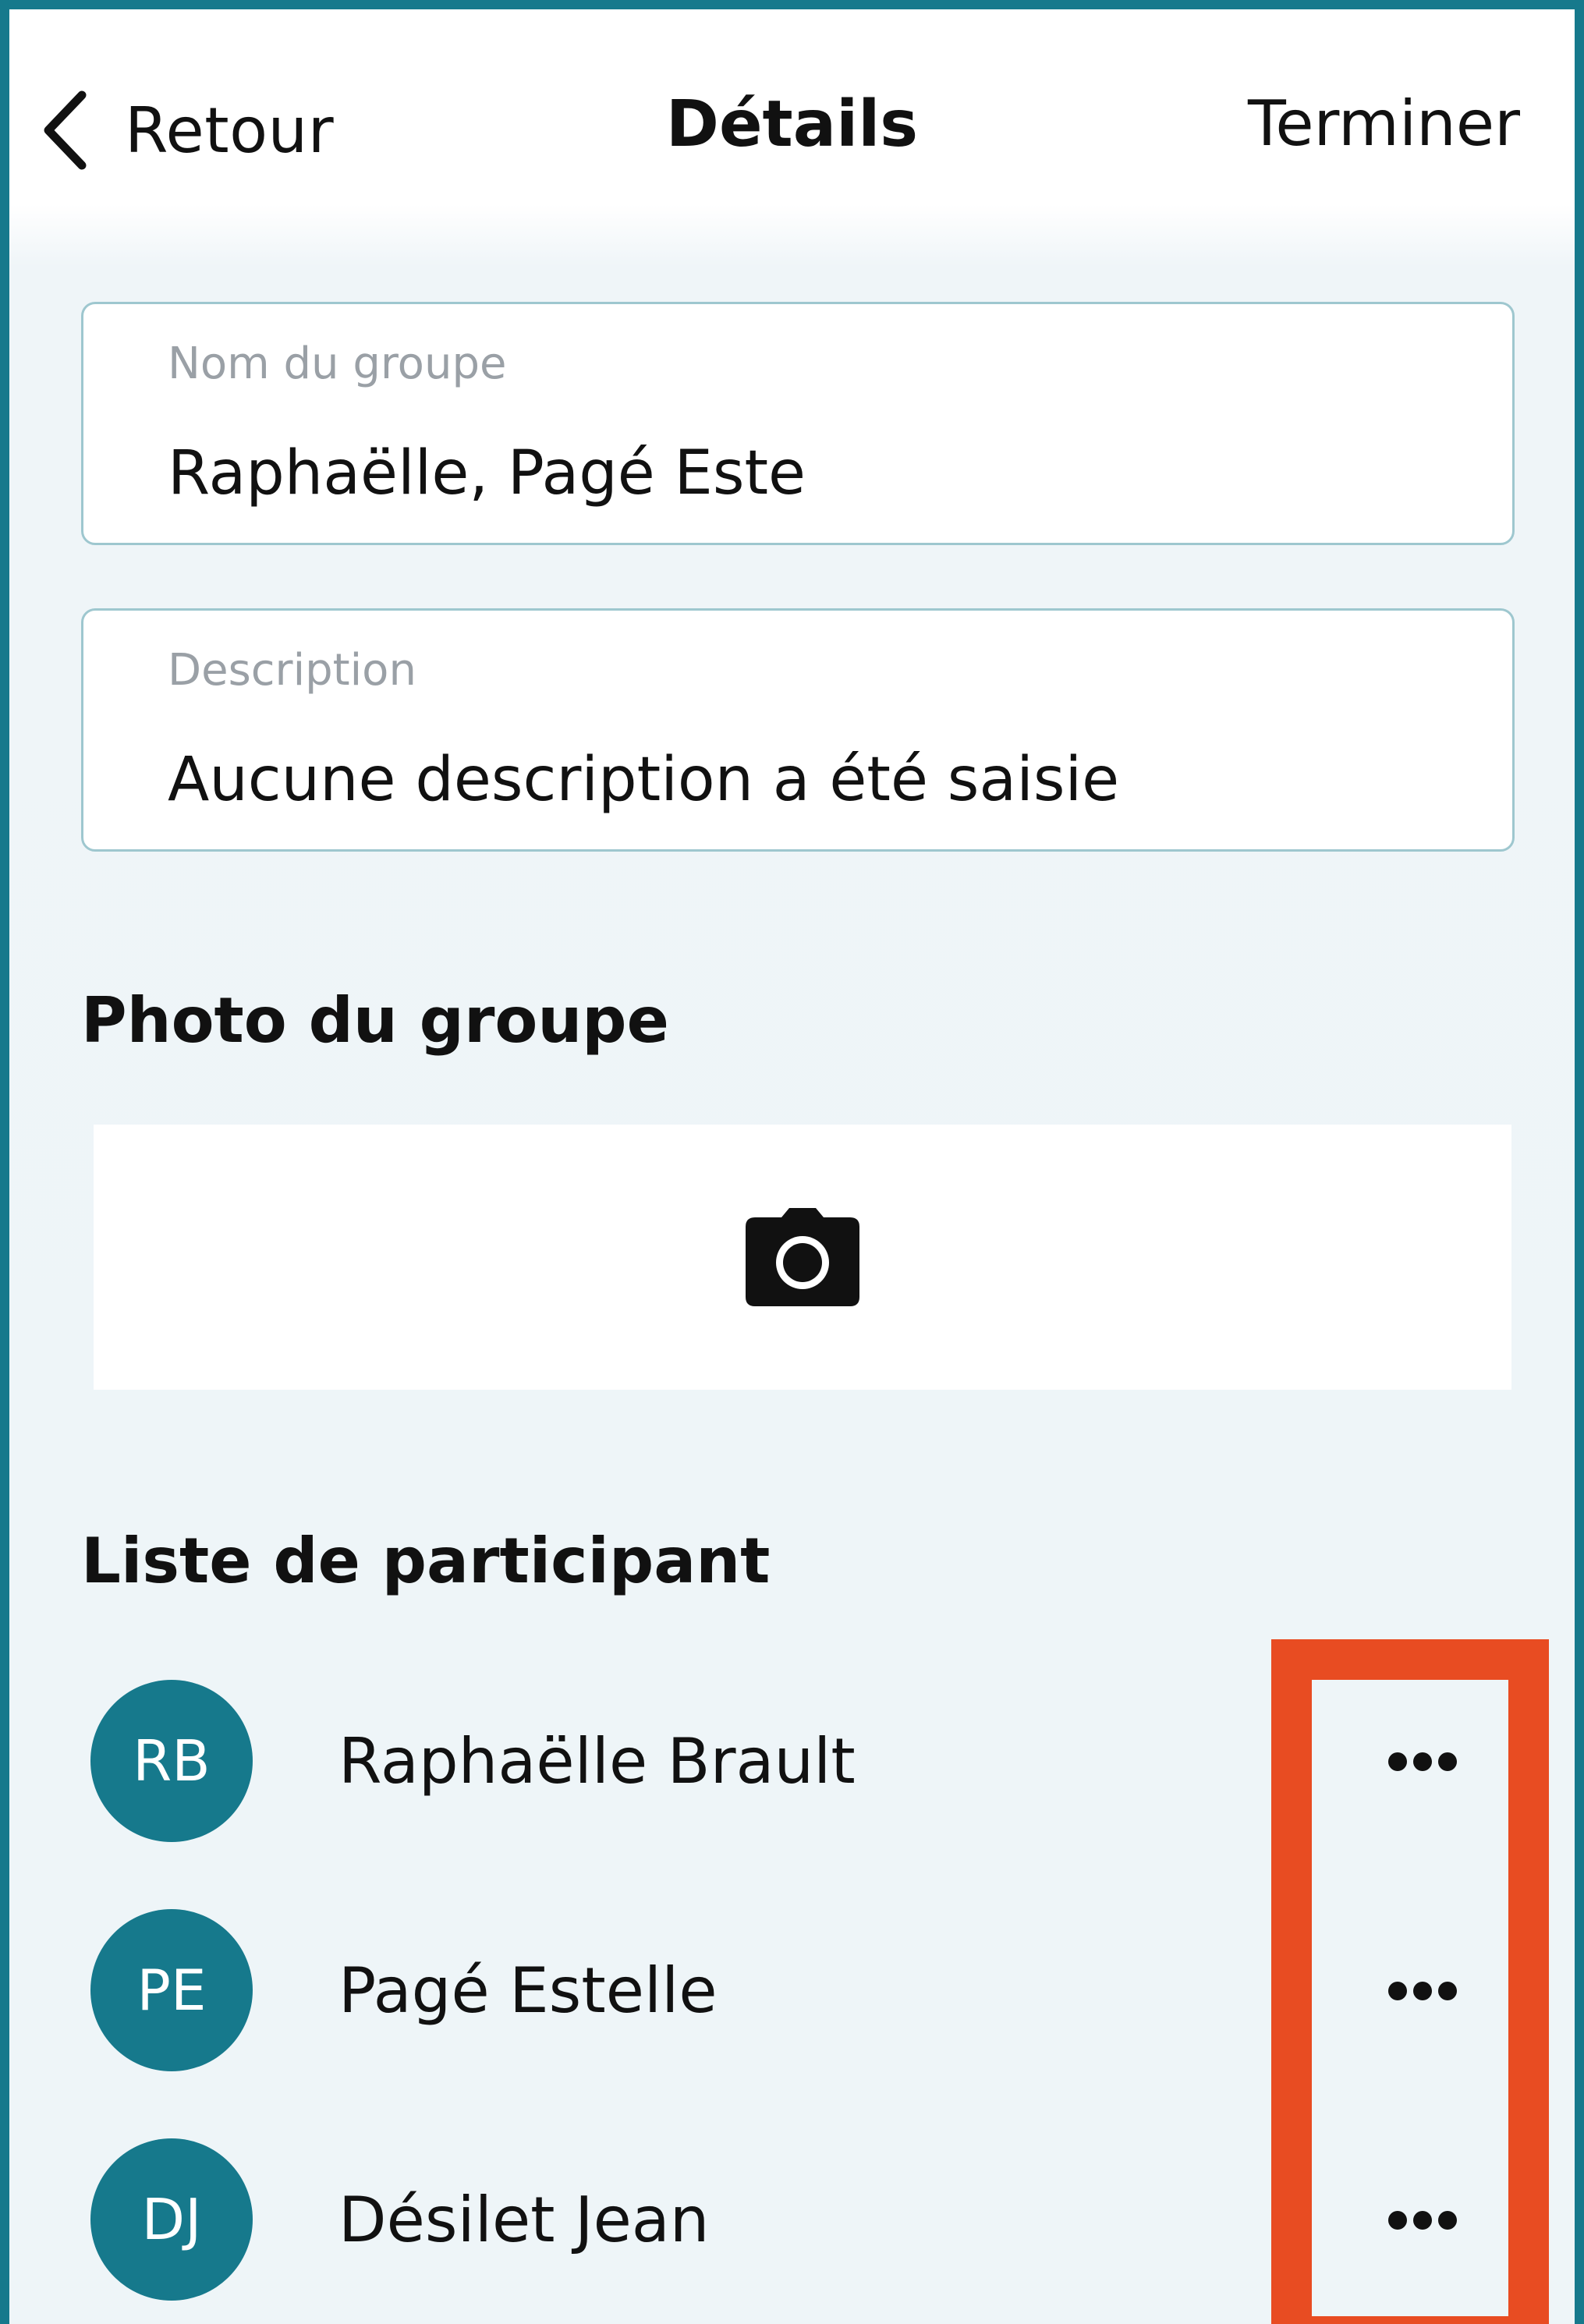  I want to click on participant-row: RB Raphaëlle Brault, so click(799, 1765).